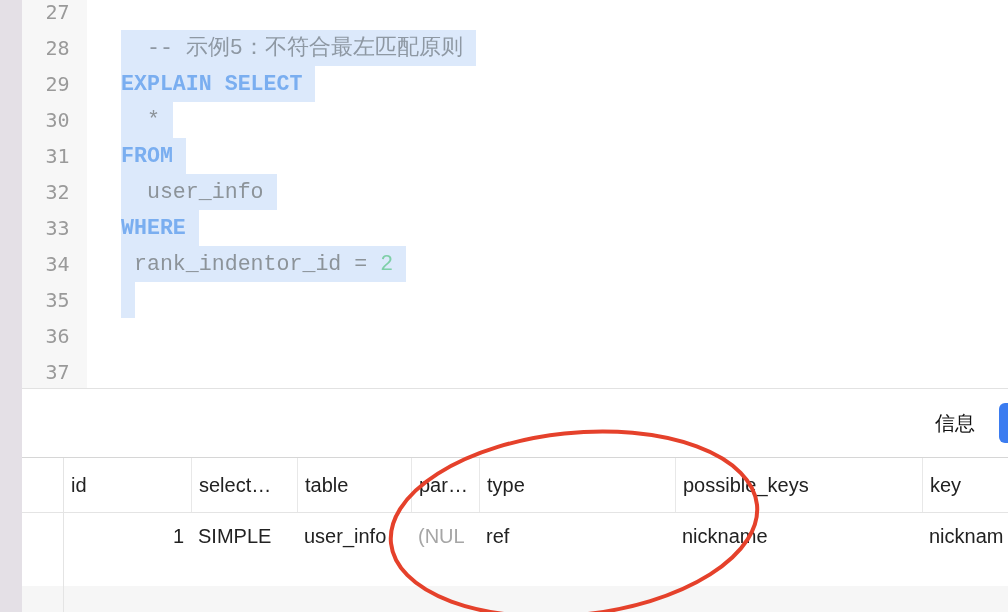  What do you see at coordinates (57, 192) in the screenshot?
I see `line-number: 32` at bounding box center [57, 192].